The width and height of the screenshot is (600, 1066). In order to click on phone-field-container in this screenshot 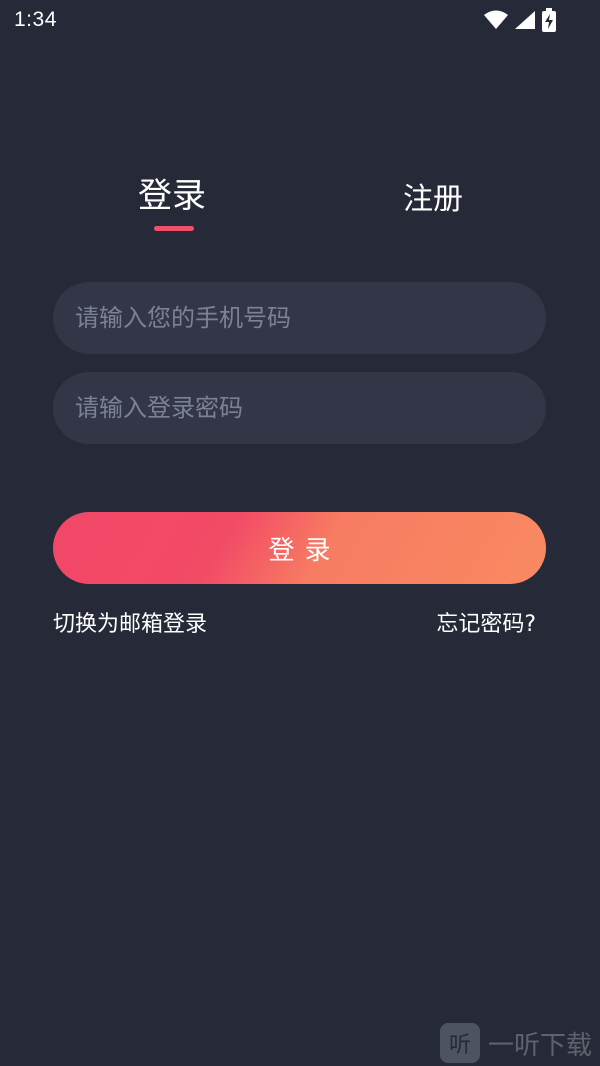, I will do `click(299, 318)`.